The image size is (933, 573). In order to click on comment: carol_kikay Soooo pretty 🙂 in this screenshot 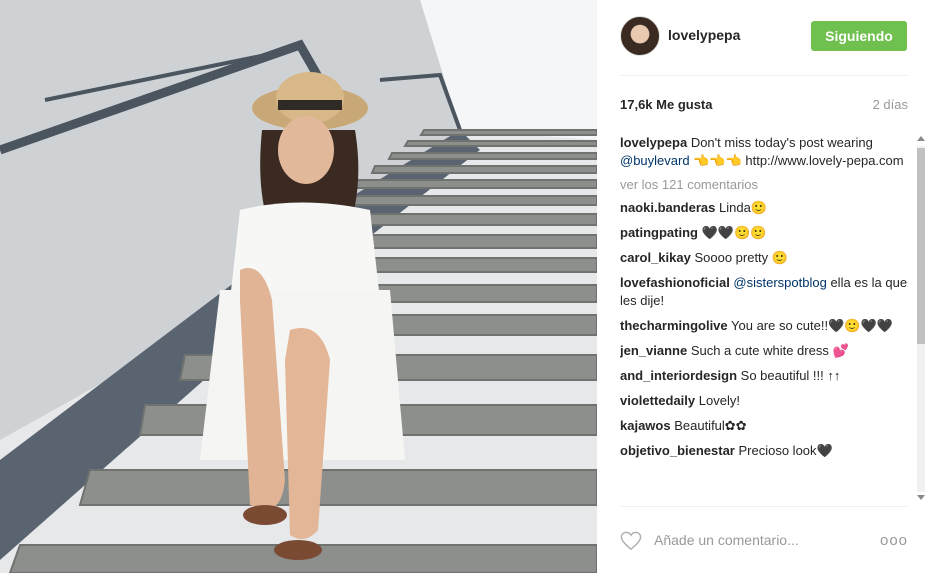, I will do `click(765, 258)`.